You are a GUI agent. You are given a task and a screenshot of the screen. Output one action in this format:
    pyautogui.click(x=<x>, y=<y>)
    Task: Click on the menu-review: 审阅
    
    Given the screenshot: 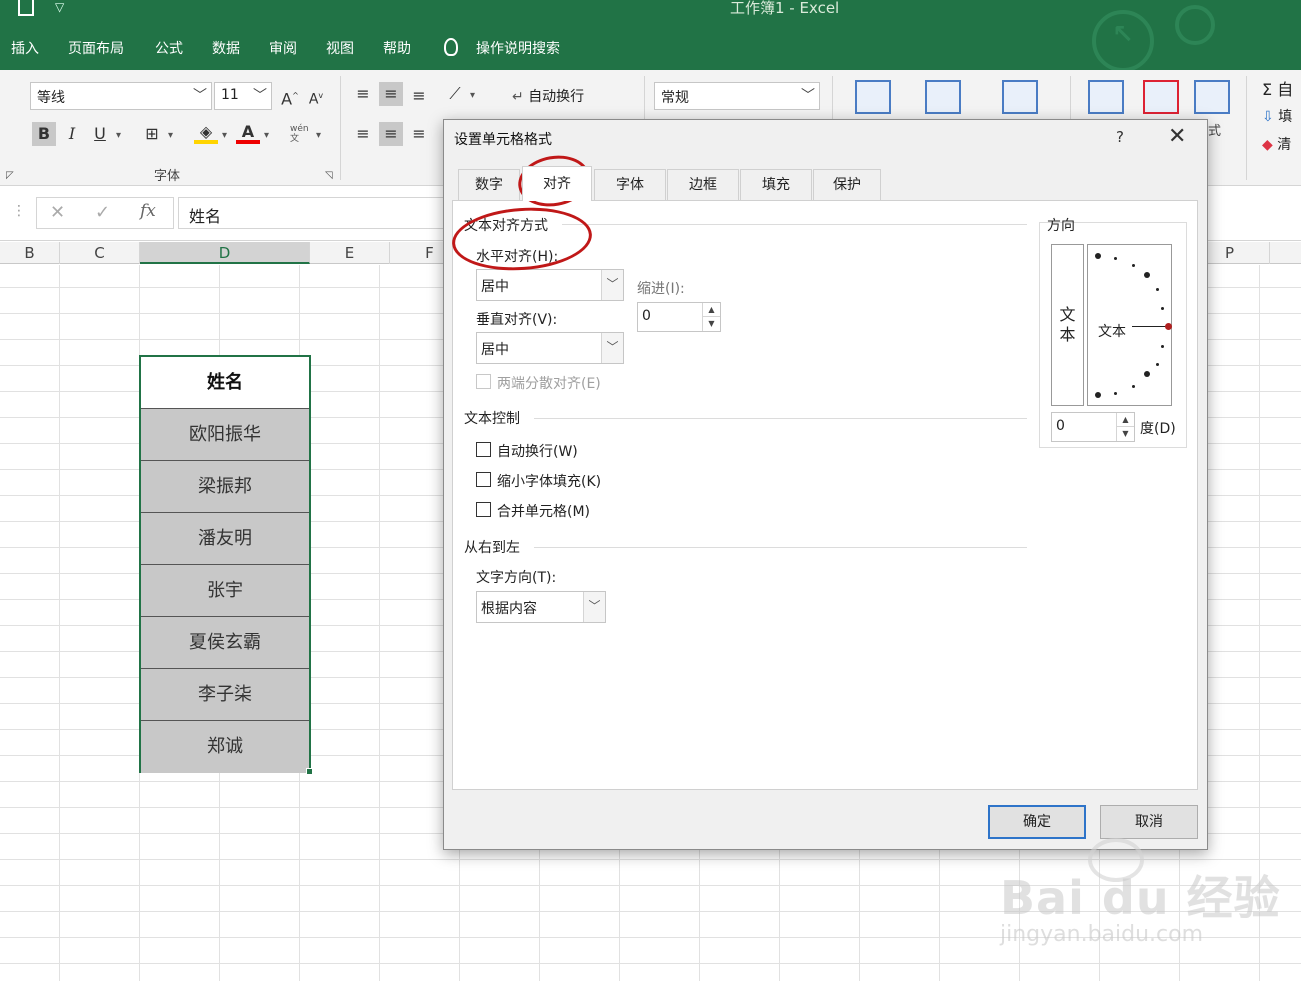 What is the action you would take?
    pyautogui.click(x=283, y=48)
    